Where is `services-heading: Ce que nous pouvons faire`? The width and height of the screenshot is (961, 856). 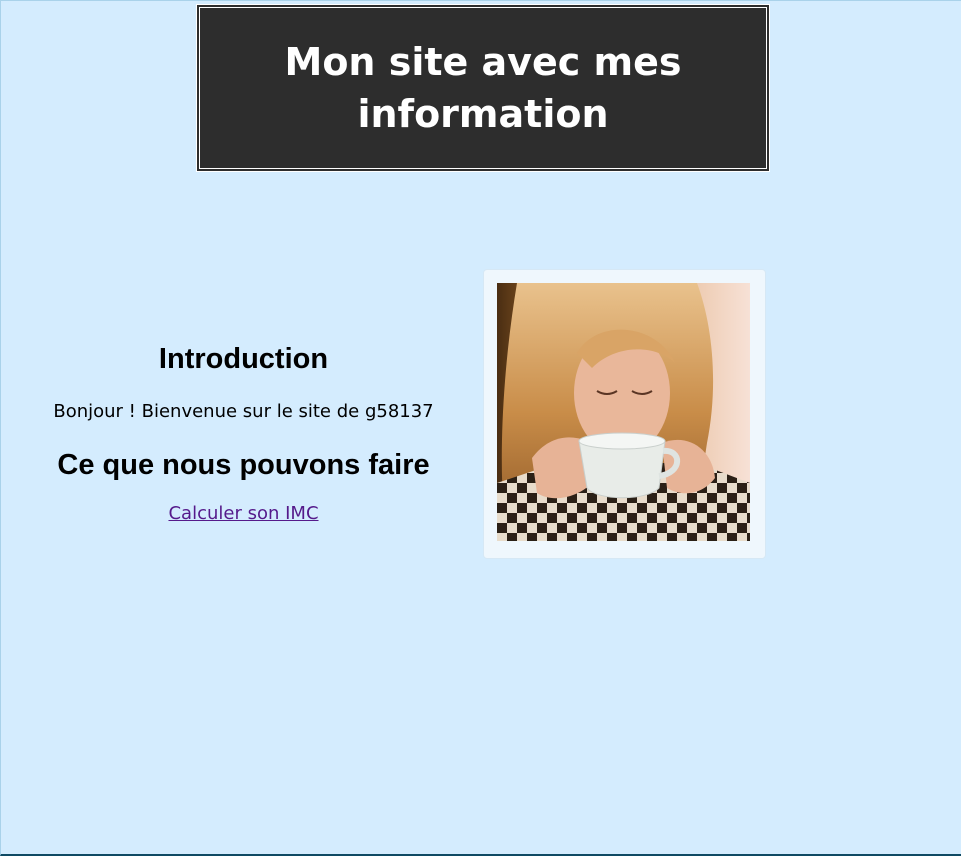 services-heading: Ce que nous pouvons faire is located at coordinates (243, 465).